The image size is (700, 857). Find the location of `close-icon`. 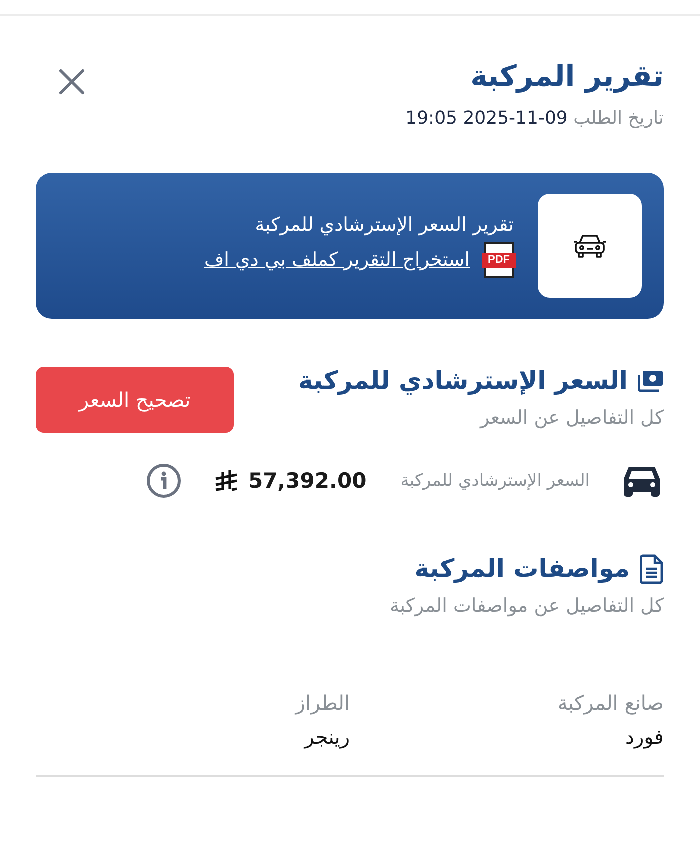

close-icon is located at coordinates (72, 82).